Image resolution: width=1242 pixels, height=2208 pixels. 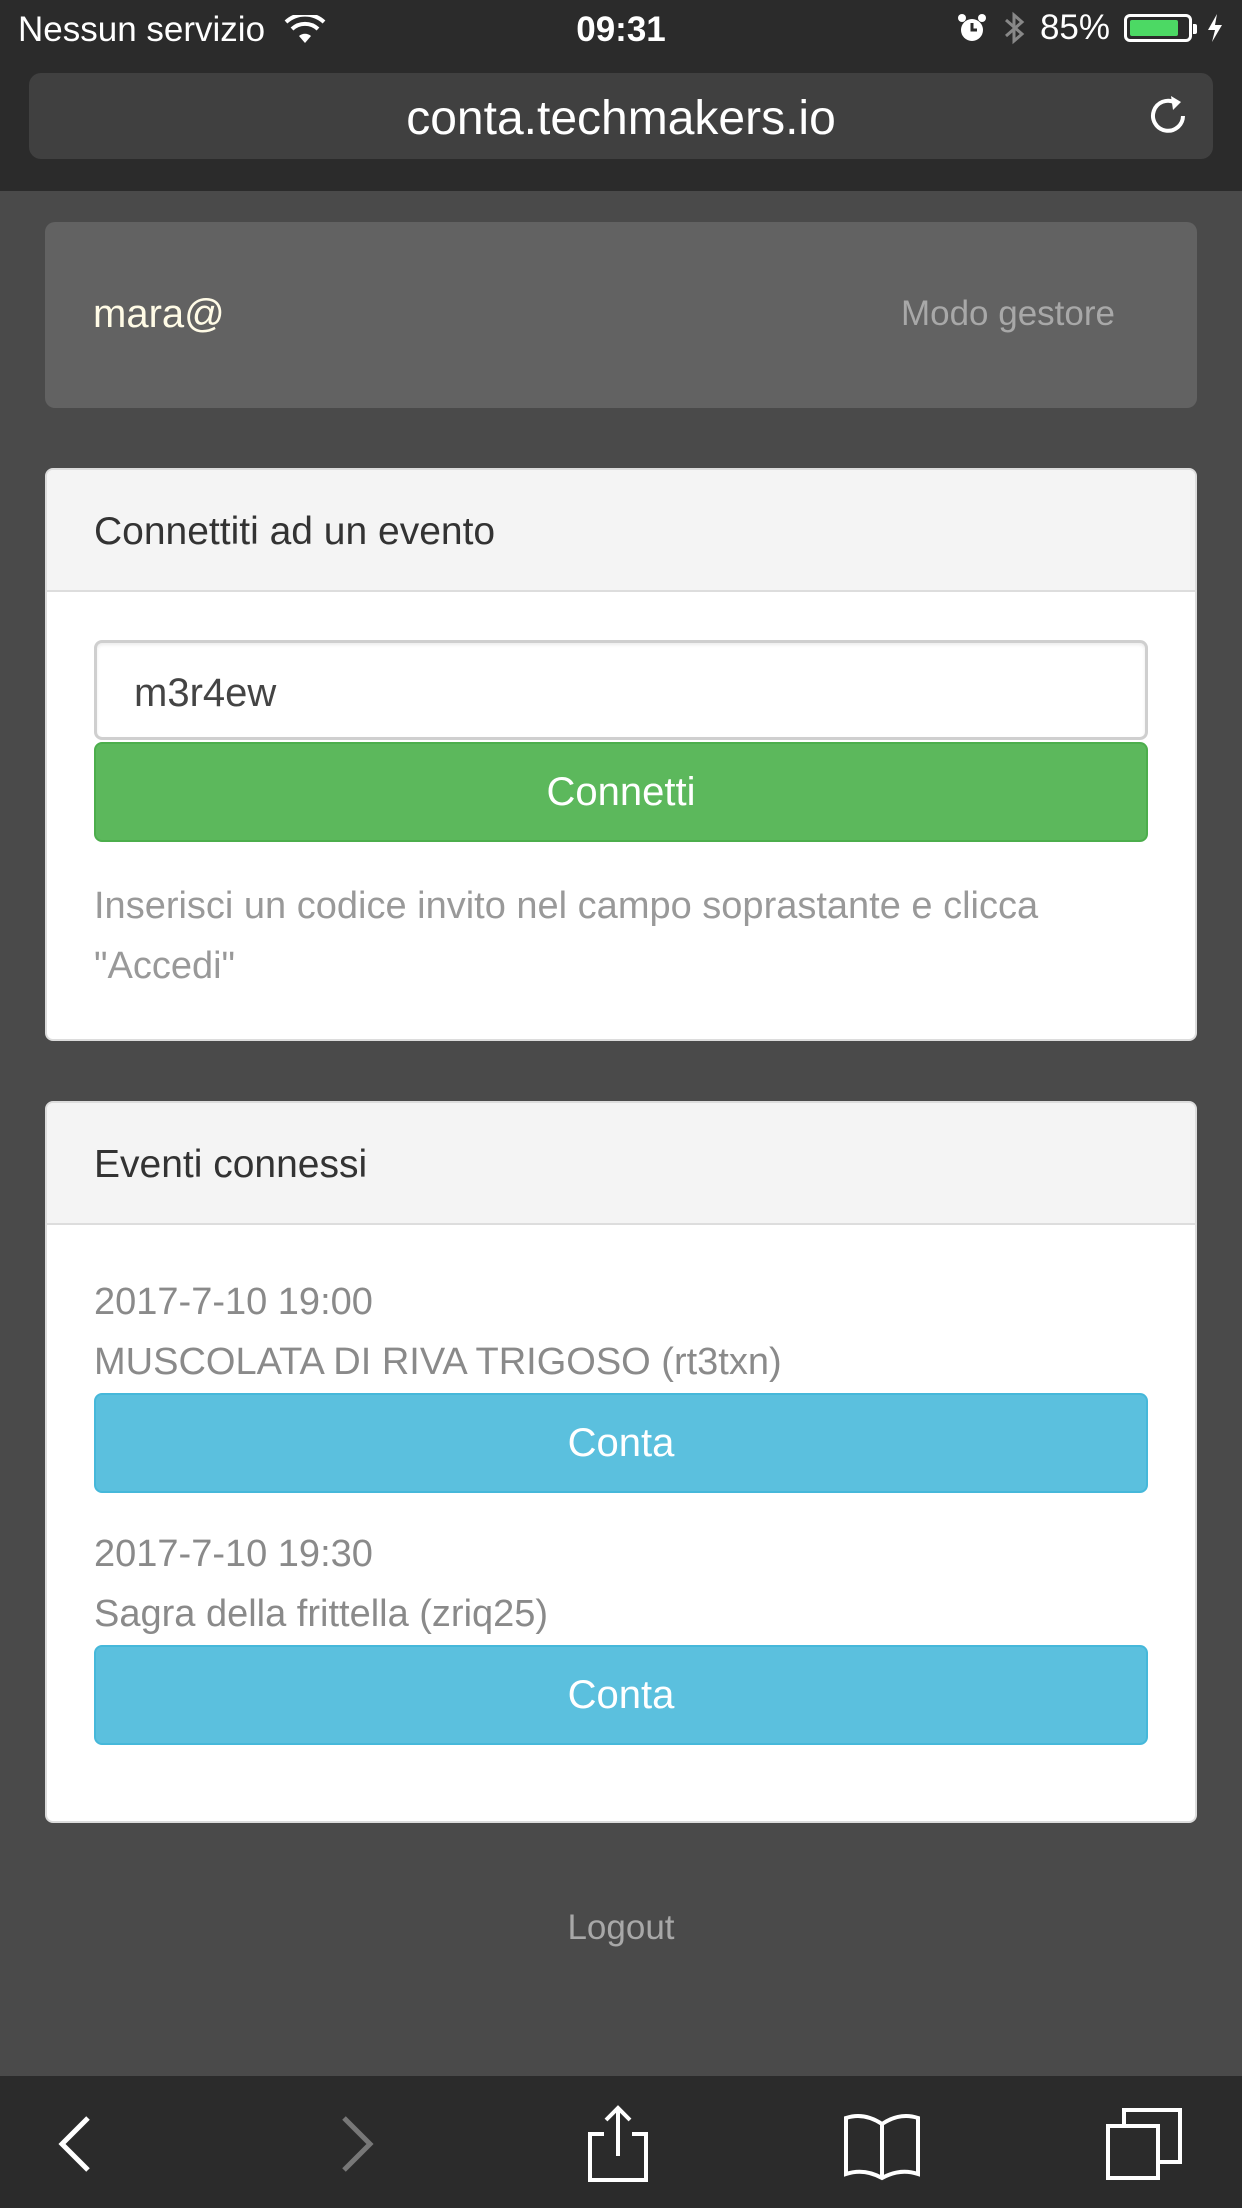 I want to click on tabs-icon, so click(x=1144, y=2144).